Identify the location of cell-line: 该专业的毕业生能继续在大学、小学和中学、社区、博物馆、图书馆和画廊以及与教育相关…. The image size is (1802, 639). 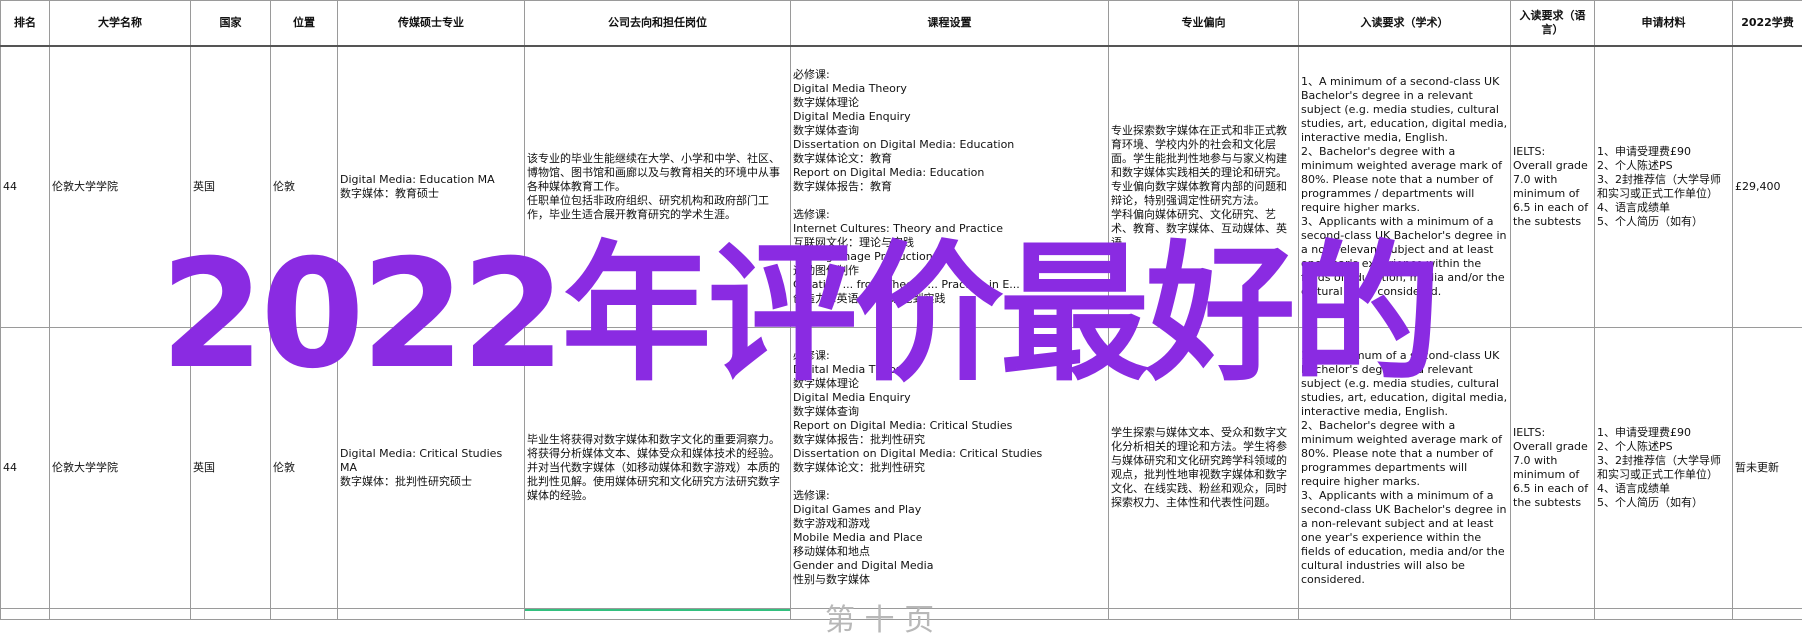
(657, 173).